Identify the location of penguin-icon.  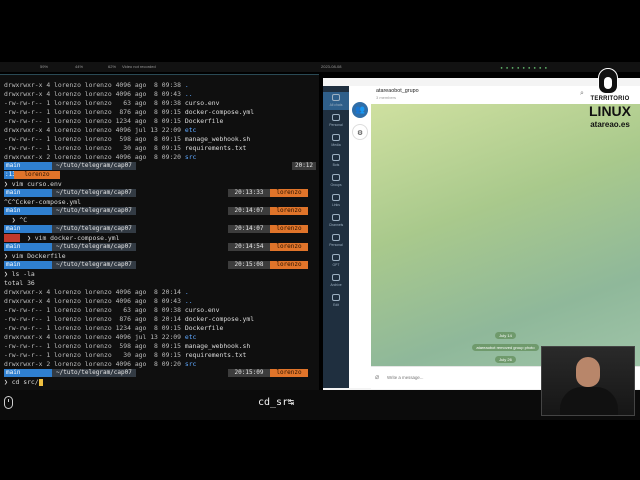
(608, 81).